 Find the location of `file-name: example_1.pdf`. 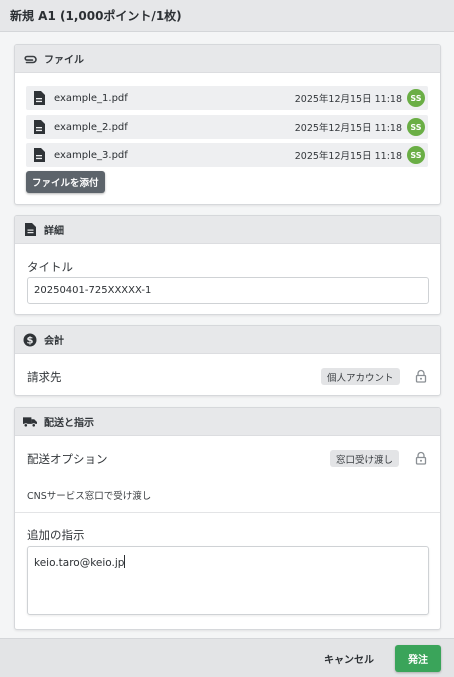

file-name: example_1.pdf is located at coordinates (174, 98).